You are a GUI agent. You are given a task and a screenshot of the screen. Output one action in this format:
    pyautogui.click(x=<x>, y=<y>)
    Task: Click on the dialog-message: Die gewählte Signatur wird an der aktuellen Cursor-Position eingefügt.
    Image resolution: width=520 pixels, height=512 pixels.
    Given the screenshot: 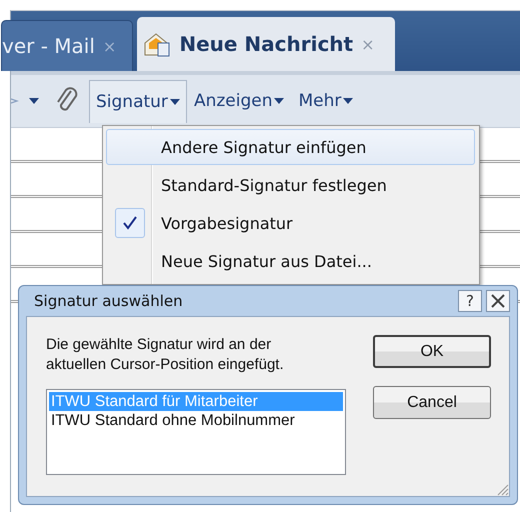 What is the action you would take?
    pyautogui.click(x=165, y=355)
    